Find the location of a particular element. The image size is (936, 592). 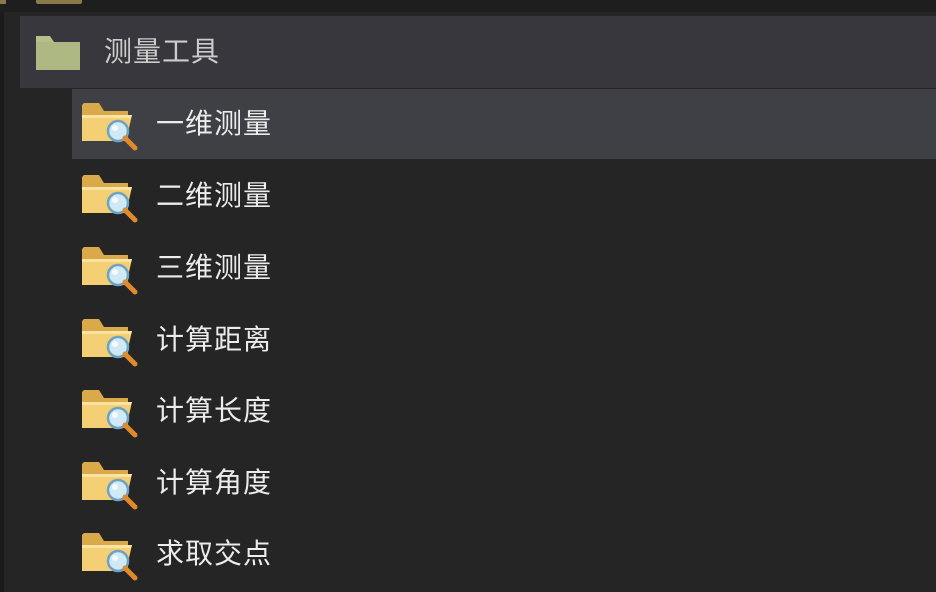

tree-item-label: 三维测量 is located at coordinates (214, 267).